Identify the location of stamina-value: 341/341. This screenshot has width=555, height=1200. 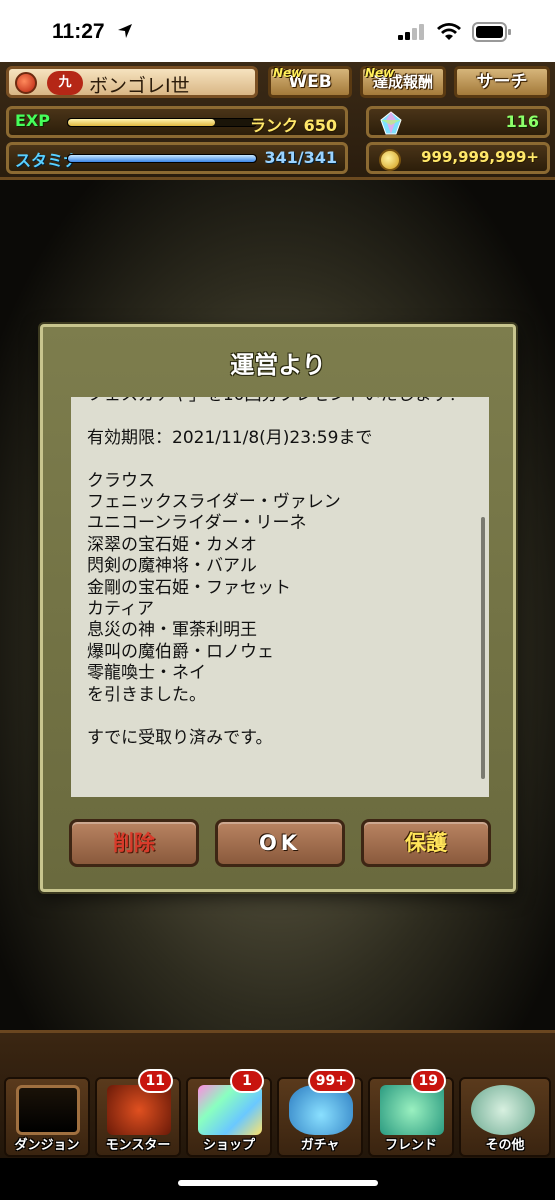
(300, 157).